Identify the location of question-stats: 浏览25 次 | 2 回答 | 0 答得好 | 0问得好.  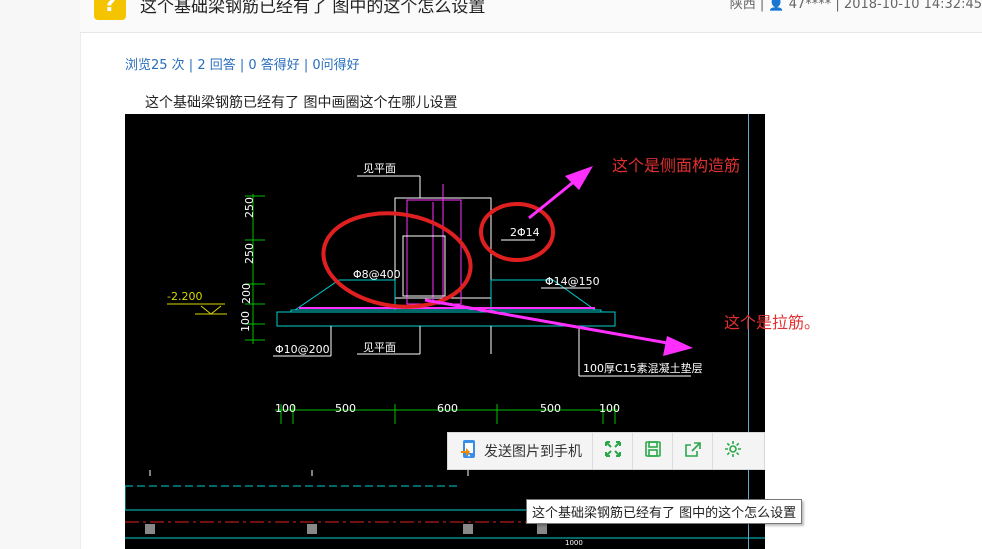
(242, 63).